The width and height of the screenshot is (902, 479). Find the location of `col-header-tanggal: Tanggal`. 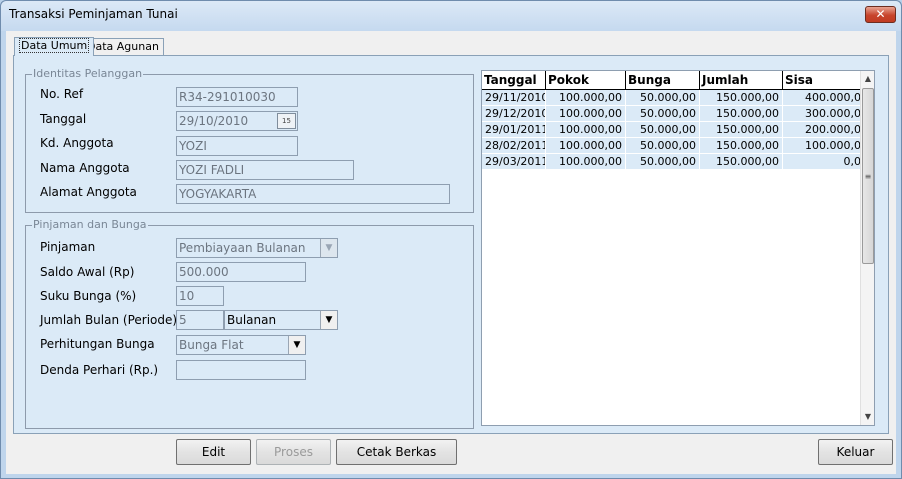

col-header-tanggal: Tanggal is located at coordinates (514, 80).